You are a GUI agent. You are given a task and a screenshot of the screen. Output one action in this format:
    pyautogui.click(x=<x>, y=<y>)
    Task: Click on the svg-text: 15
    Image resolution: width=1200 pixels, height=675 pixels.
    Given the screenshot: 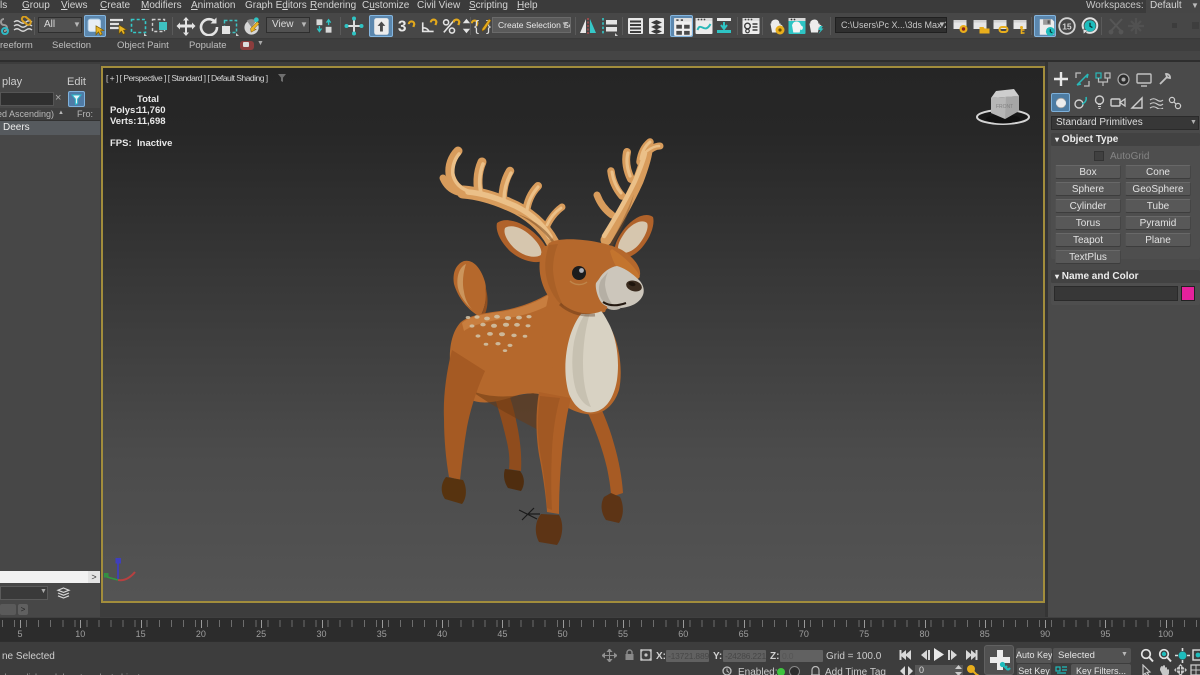 What is the action you would take?
    pyautogui.click(x=1067, y=26)
    